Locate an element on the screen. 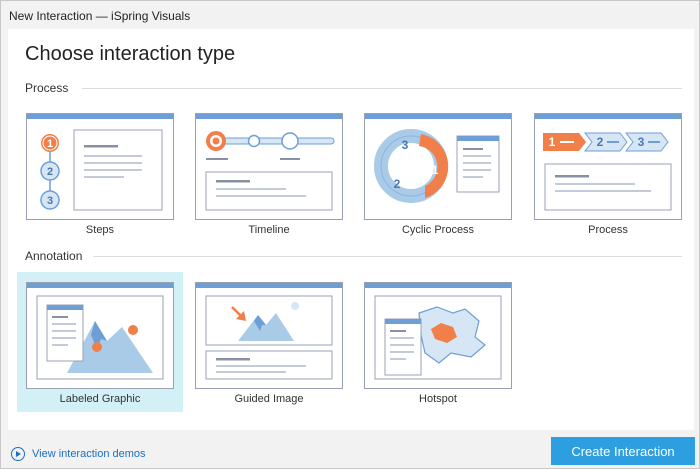 Image resolution: width=700 pixels, height=469 pixels. title-bar: New Interaction — iSpring Visuals is located at coordinates (350, 15).